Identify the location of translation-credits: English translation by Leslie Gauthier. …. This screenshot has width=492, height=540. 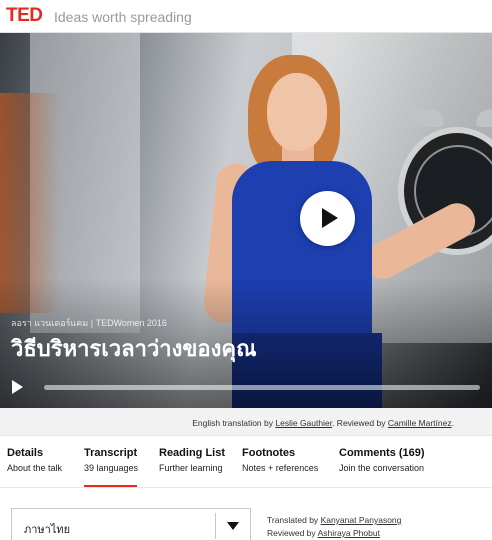
(246, 422).